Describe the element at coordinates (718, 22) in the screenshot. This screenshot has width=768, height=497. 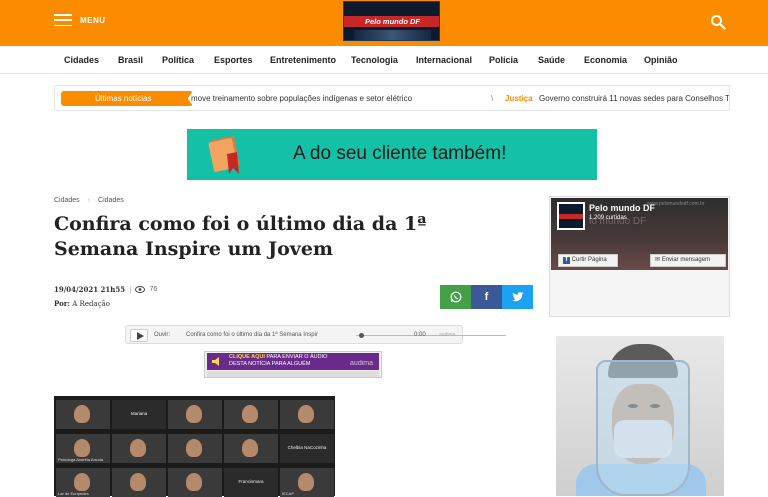
I see `search-icon` at that location.